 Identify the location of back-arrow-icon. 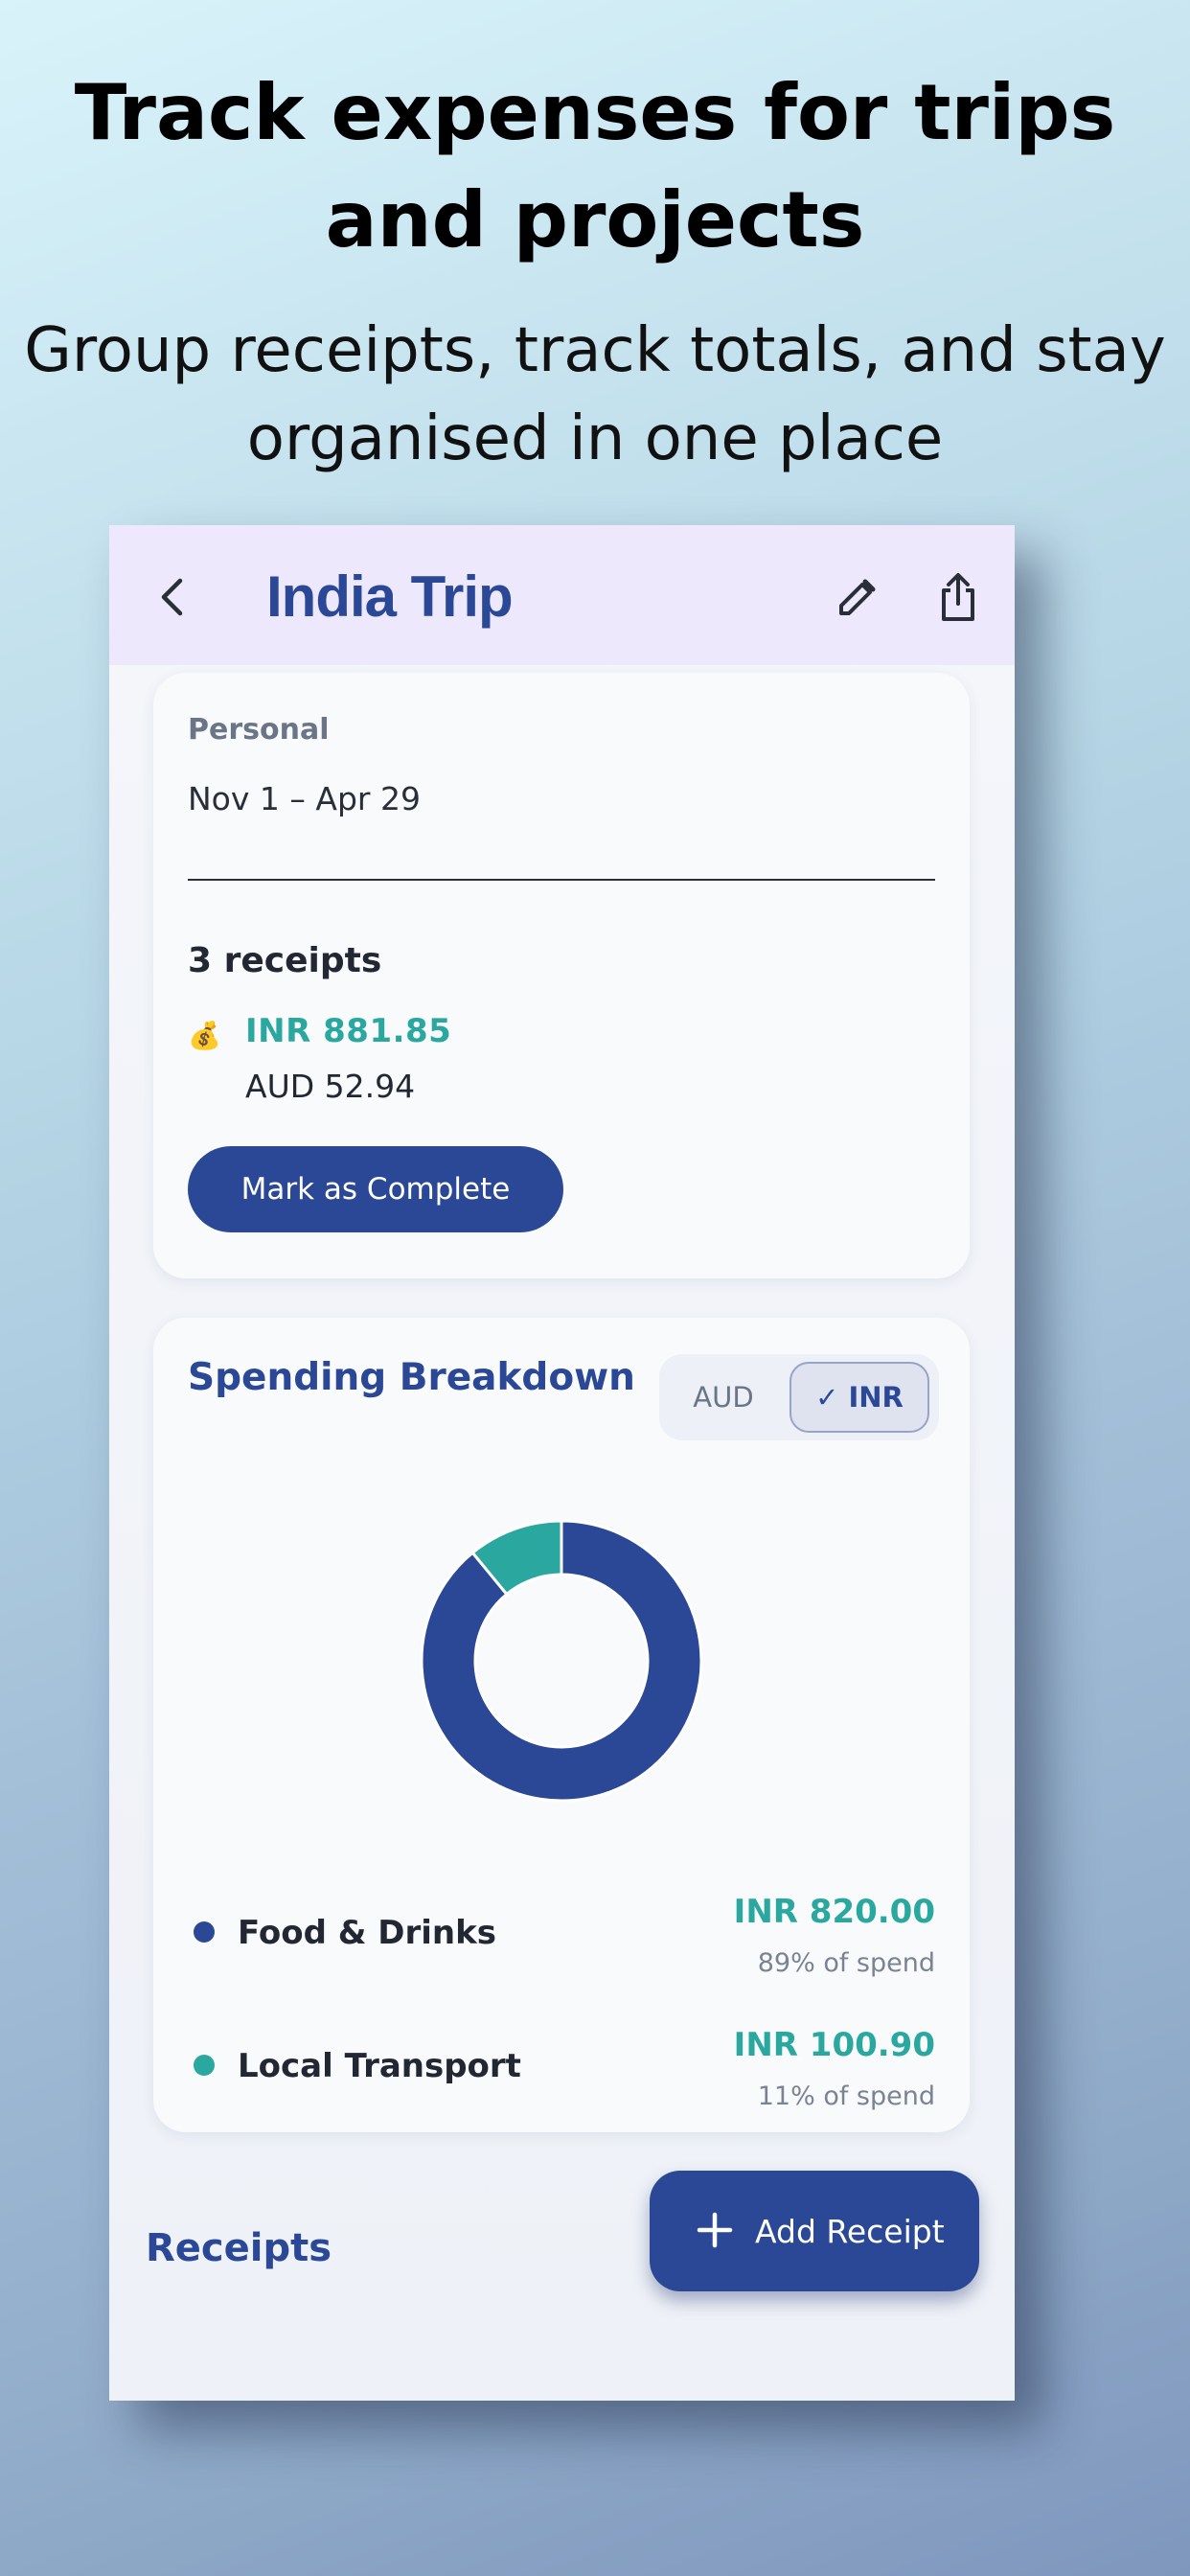
(173, 597).